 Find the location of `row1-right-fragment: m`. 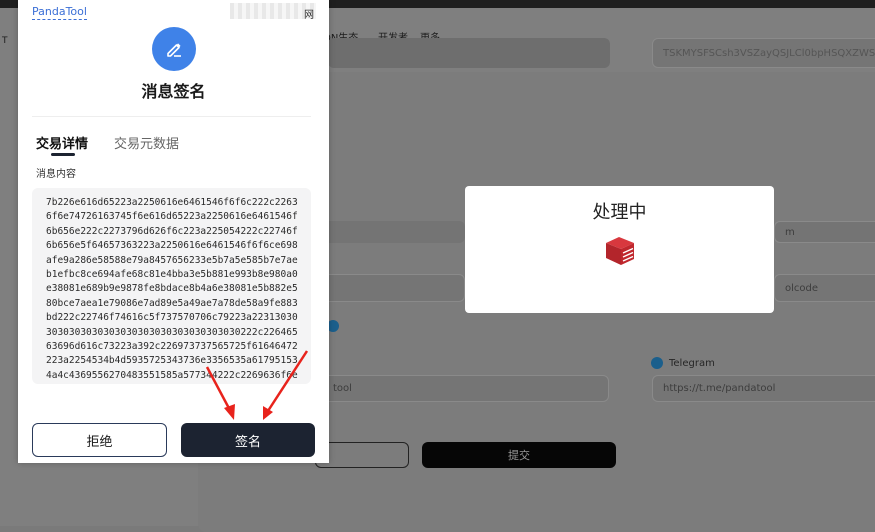

row1-right-fragment: m is located at coordinates (790, 232).